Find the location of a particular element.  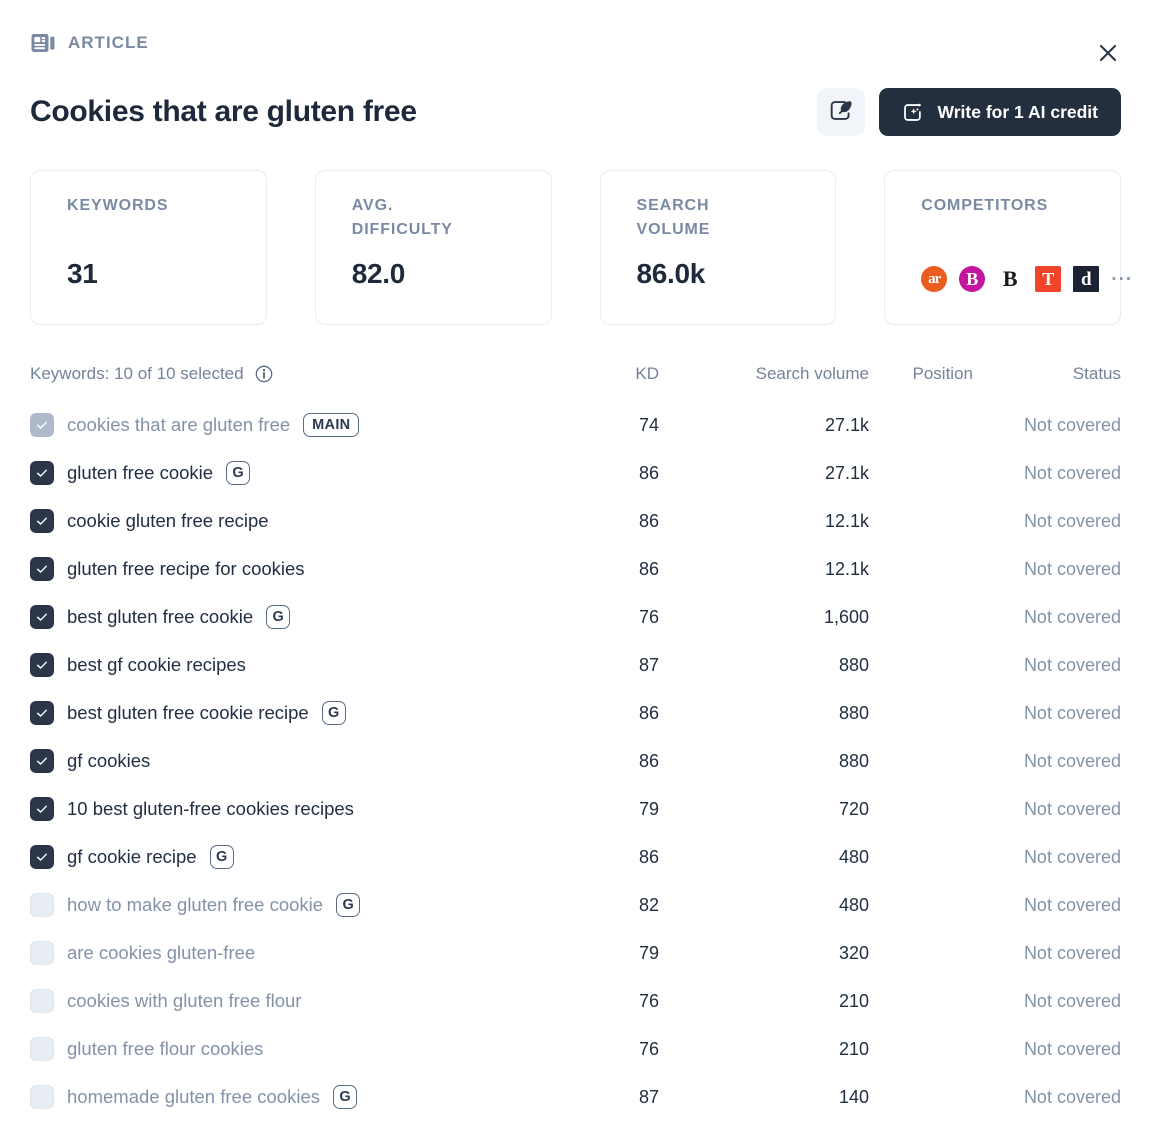

info-icon is located at coordinates (264, 374).